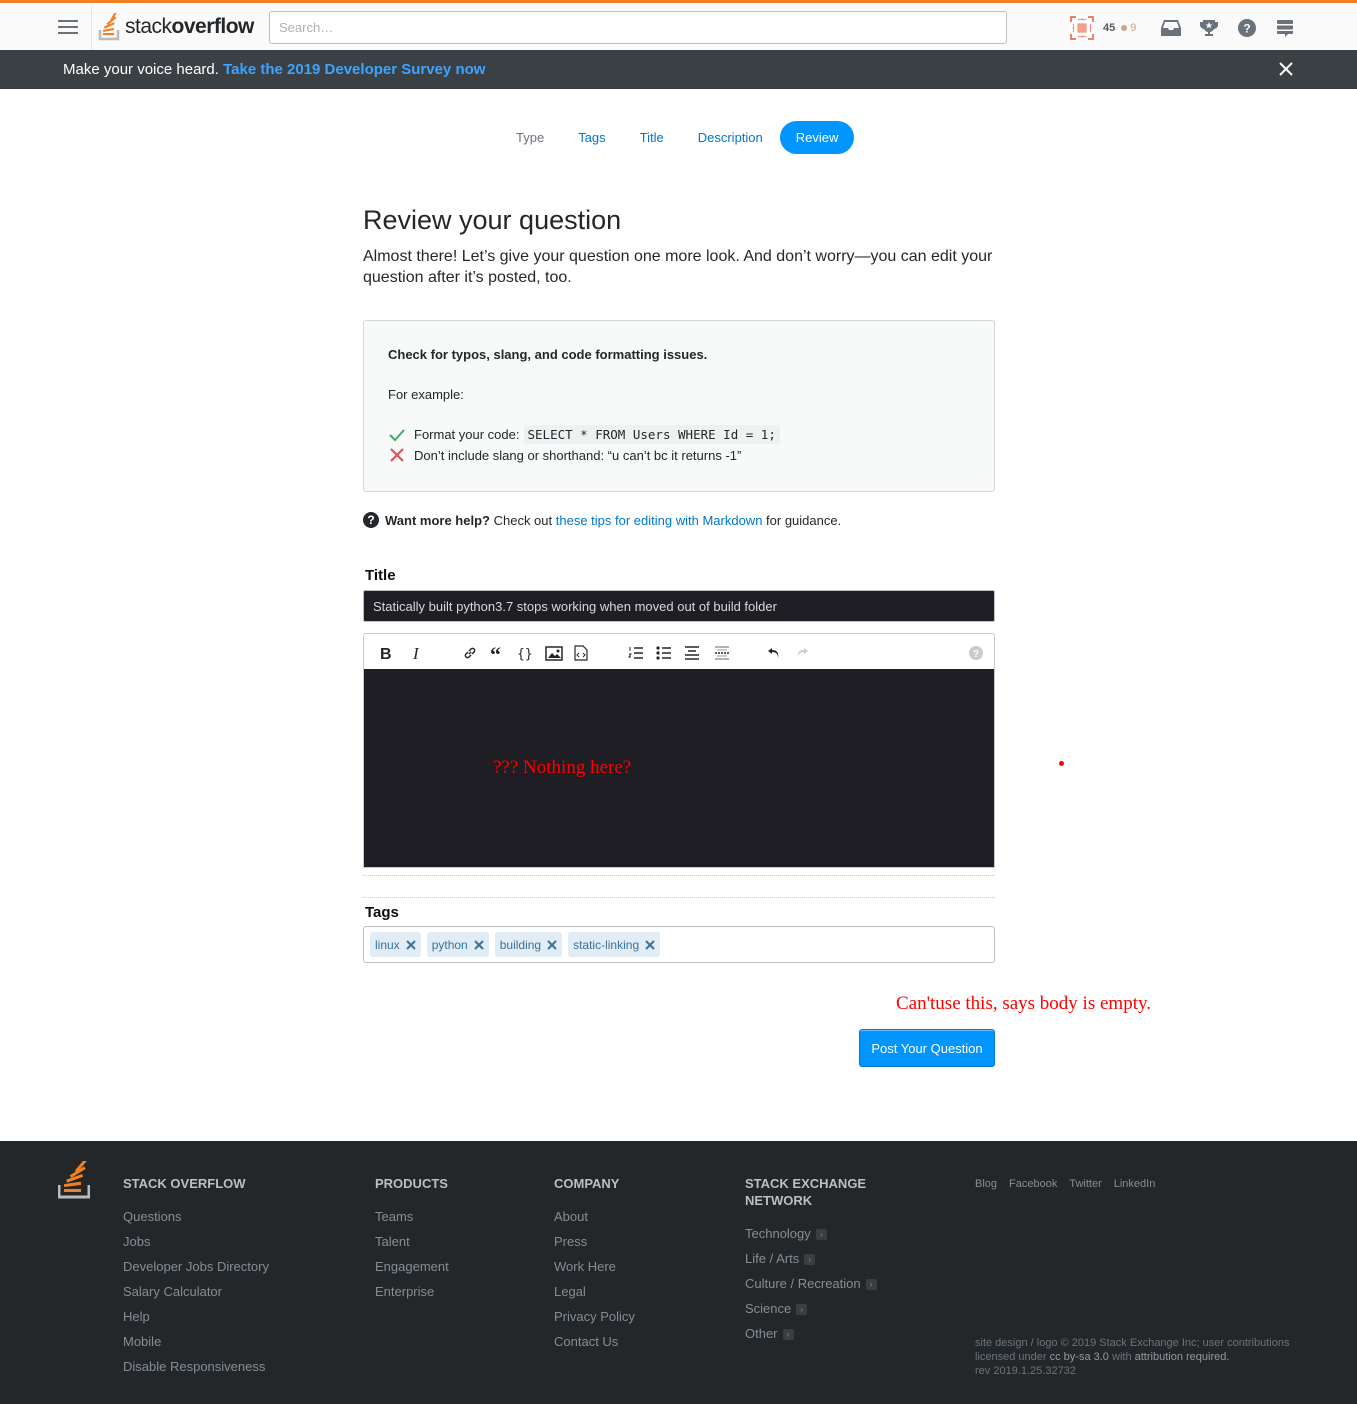 The height and width of the screenshot is (1404, 1357). What do you see at coordinates (730, 137) in the screenshot?
I see `step-description: Description` at bounding box center [730, 137].